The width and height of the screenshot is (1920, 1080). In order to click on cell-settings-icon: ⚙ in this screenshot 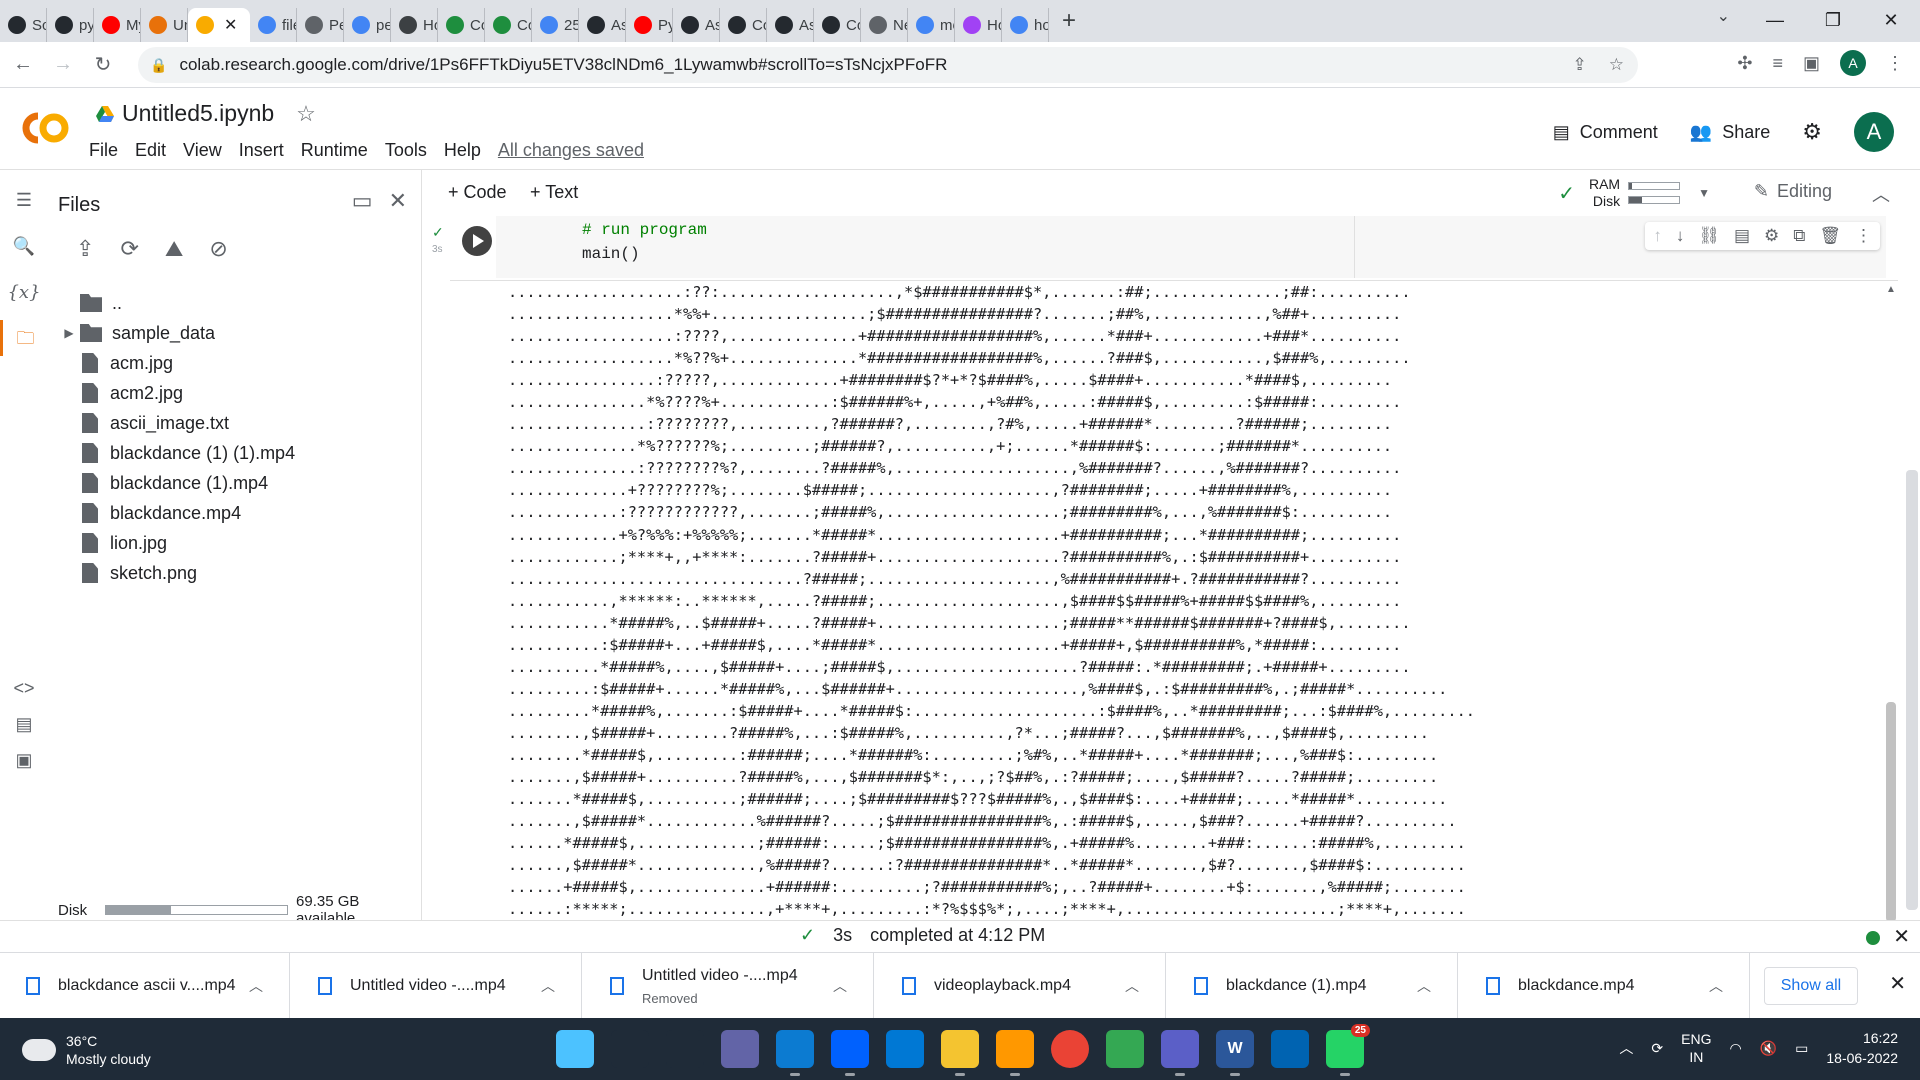, I will do `click(1771, 236)`.